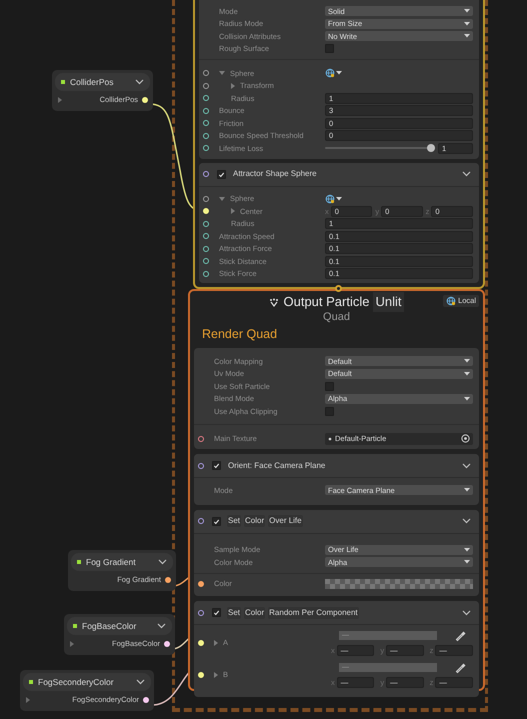 This screenshot has width=527, height=719. What do you see at coordinates (276, 466) in the screenshot?
I see `block-title: Orient: Face Camera Plane` at bounding box center [276, 466].